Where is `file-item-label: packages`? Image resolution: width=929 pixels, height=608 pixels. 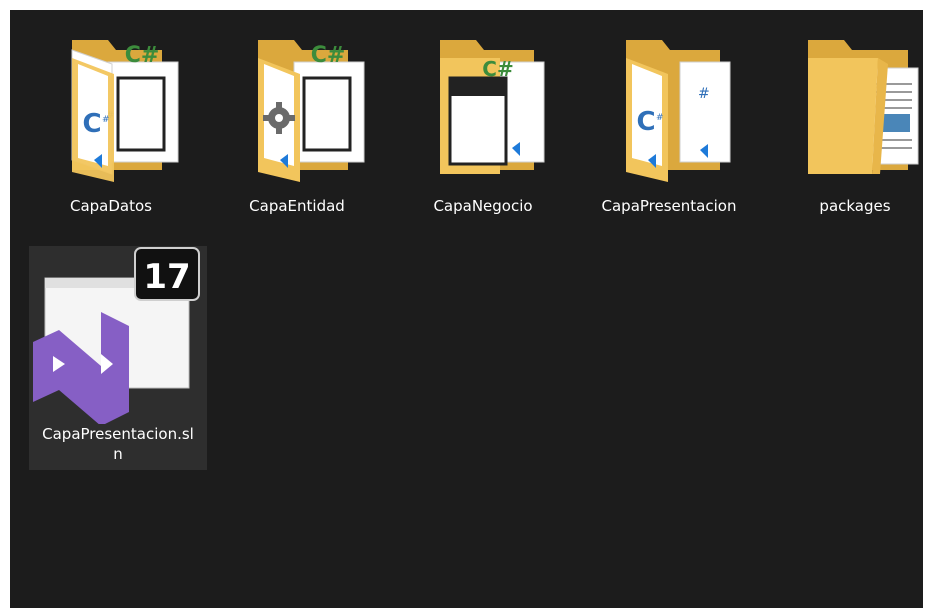 file-item-label: packages is located at coordinates (855, 206).